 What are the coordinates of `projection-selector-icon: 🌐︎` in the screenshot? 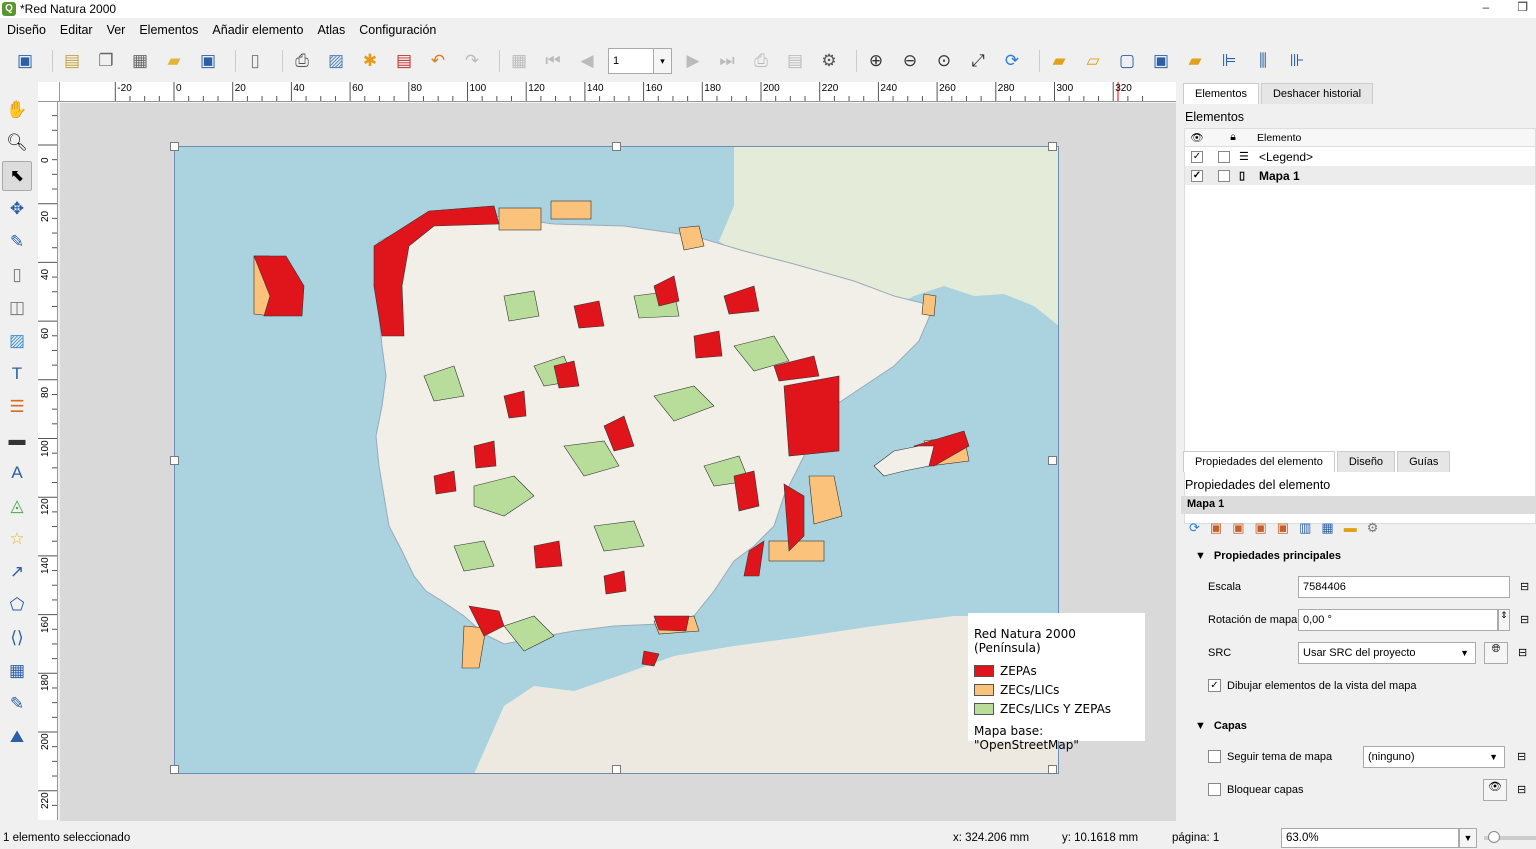 It's located at (1496, 652).